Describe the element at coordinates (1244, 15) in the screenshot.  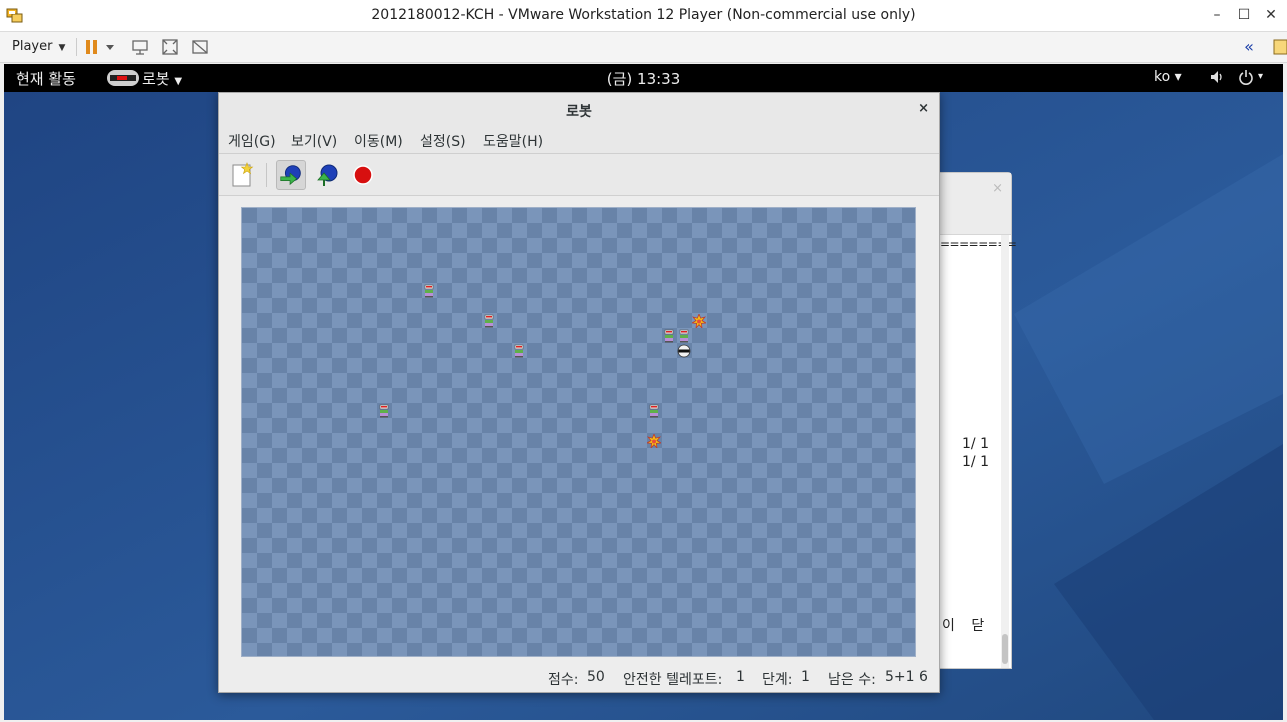
I see `maximize-button: ☐` at that location.